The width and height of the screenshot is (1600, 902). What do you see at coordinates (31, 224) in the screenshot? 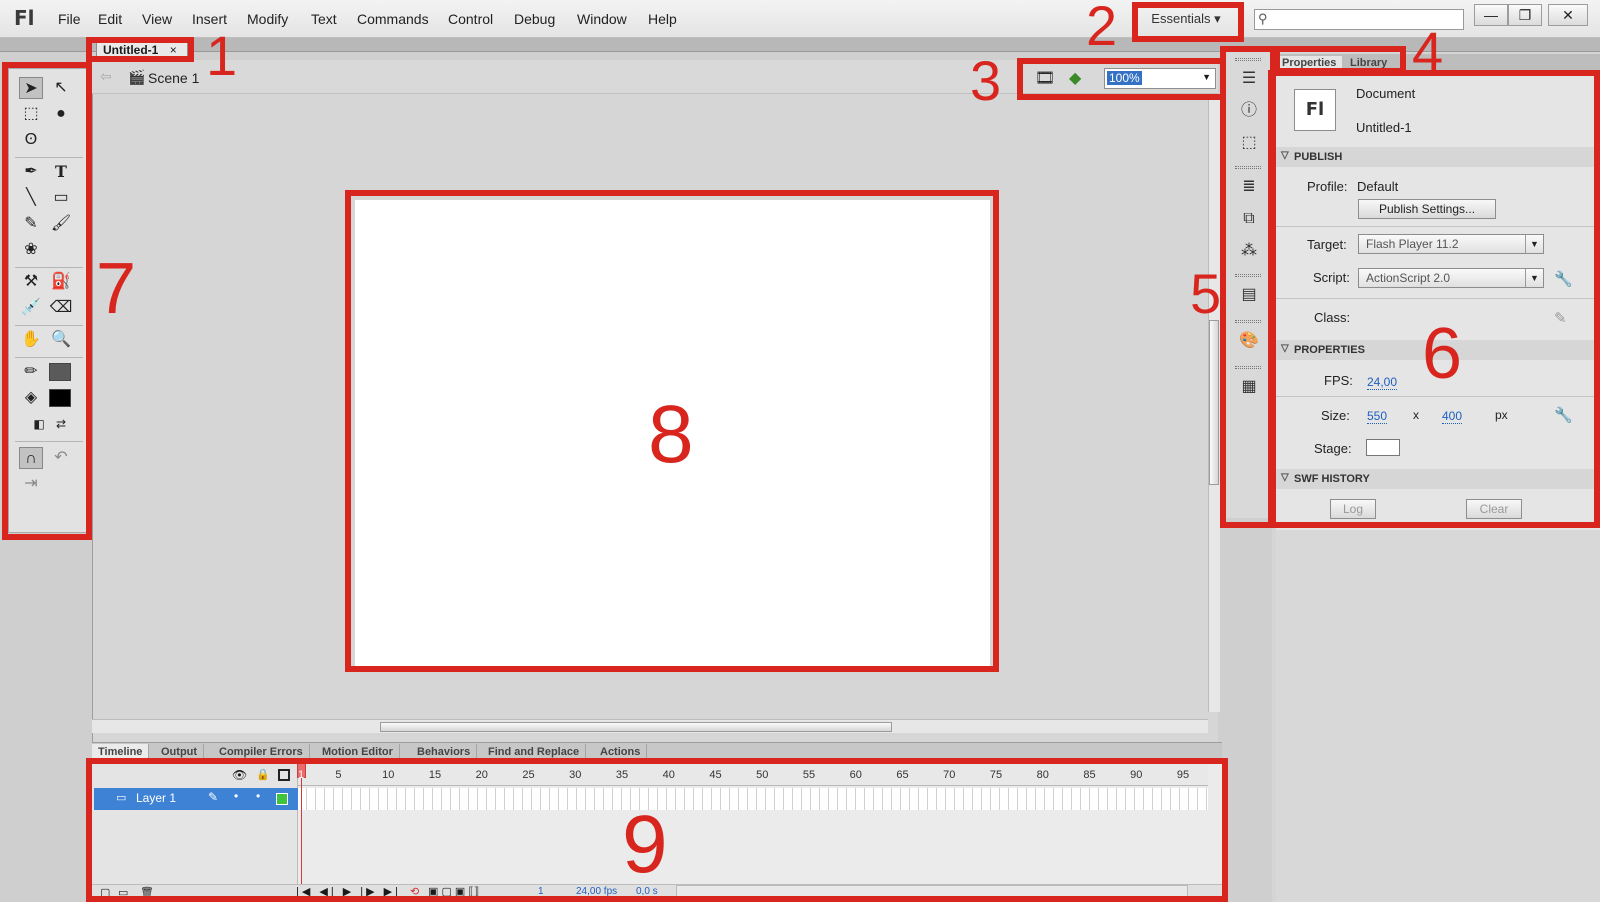
I see `pencil-tool-icon: ✎` at bounding box center [31, 224].